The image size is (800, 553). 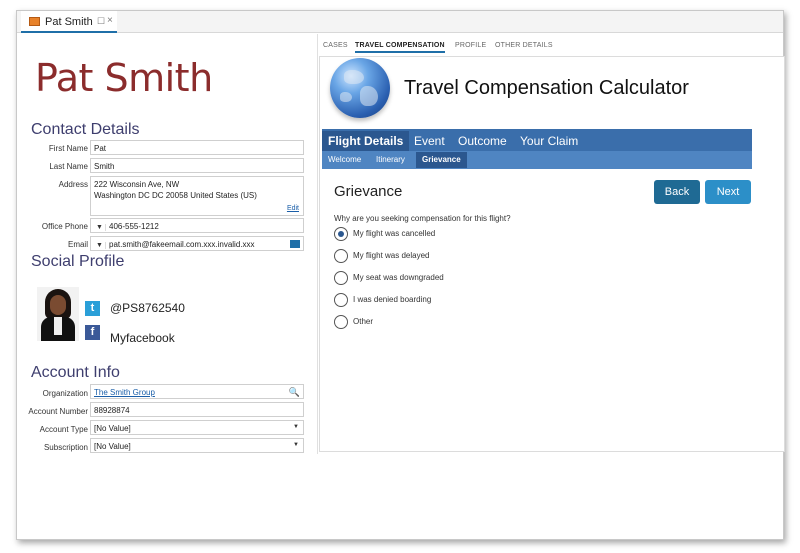 I want to click on account-type-value: [No Value], so click(x=112, y=428).